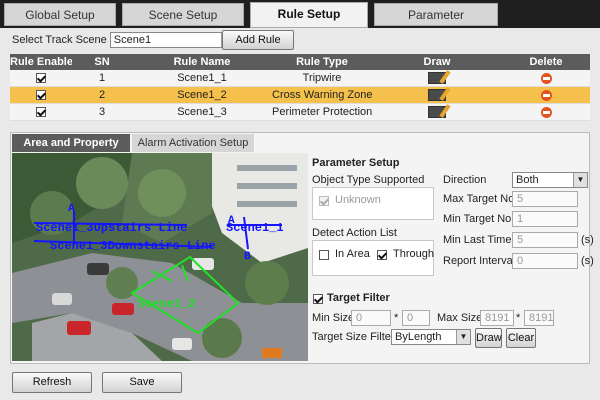 Image resolution: width=600 pixels, height=400 pixels. I want to click on tab-alarm-activation-setup: Alarm Activation Setup, so click(193, 143).